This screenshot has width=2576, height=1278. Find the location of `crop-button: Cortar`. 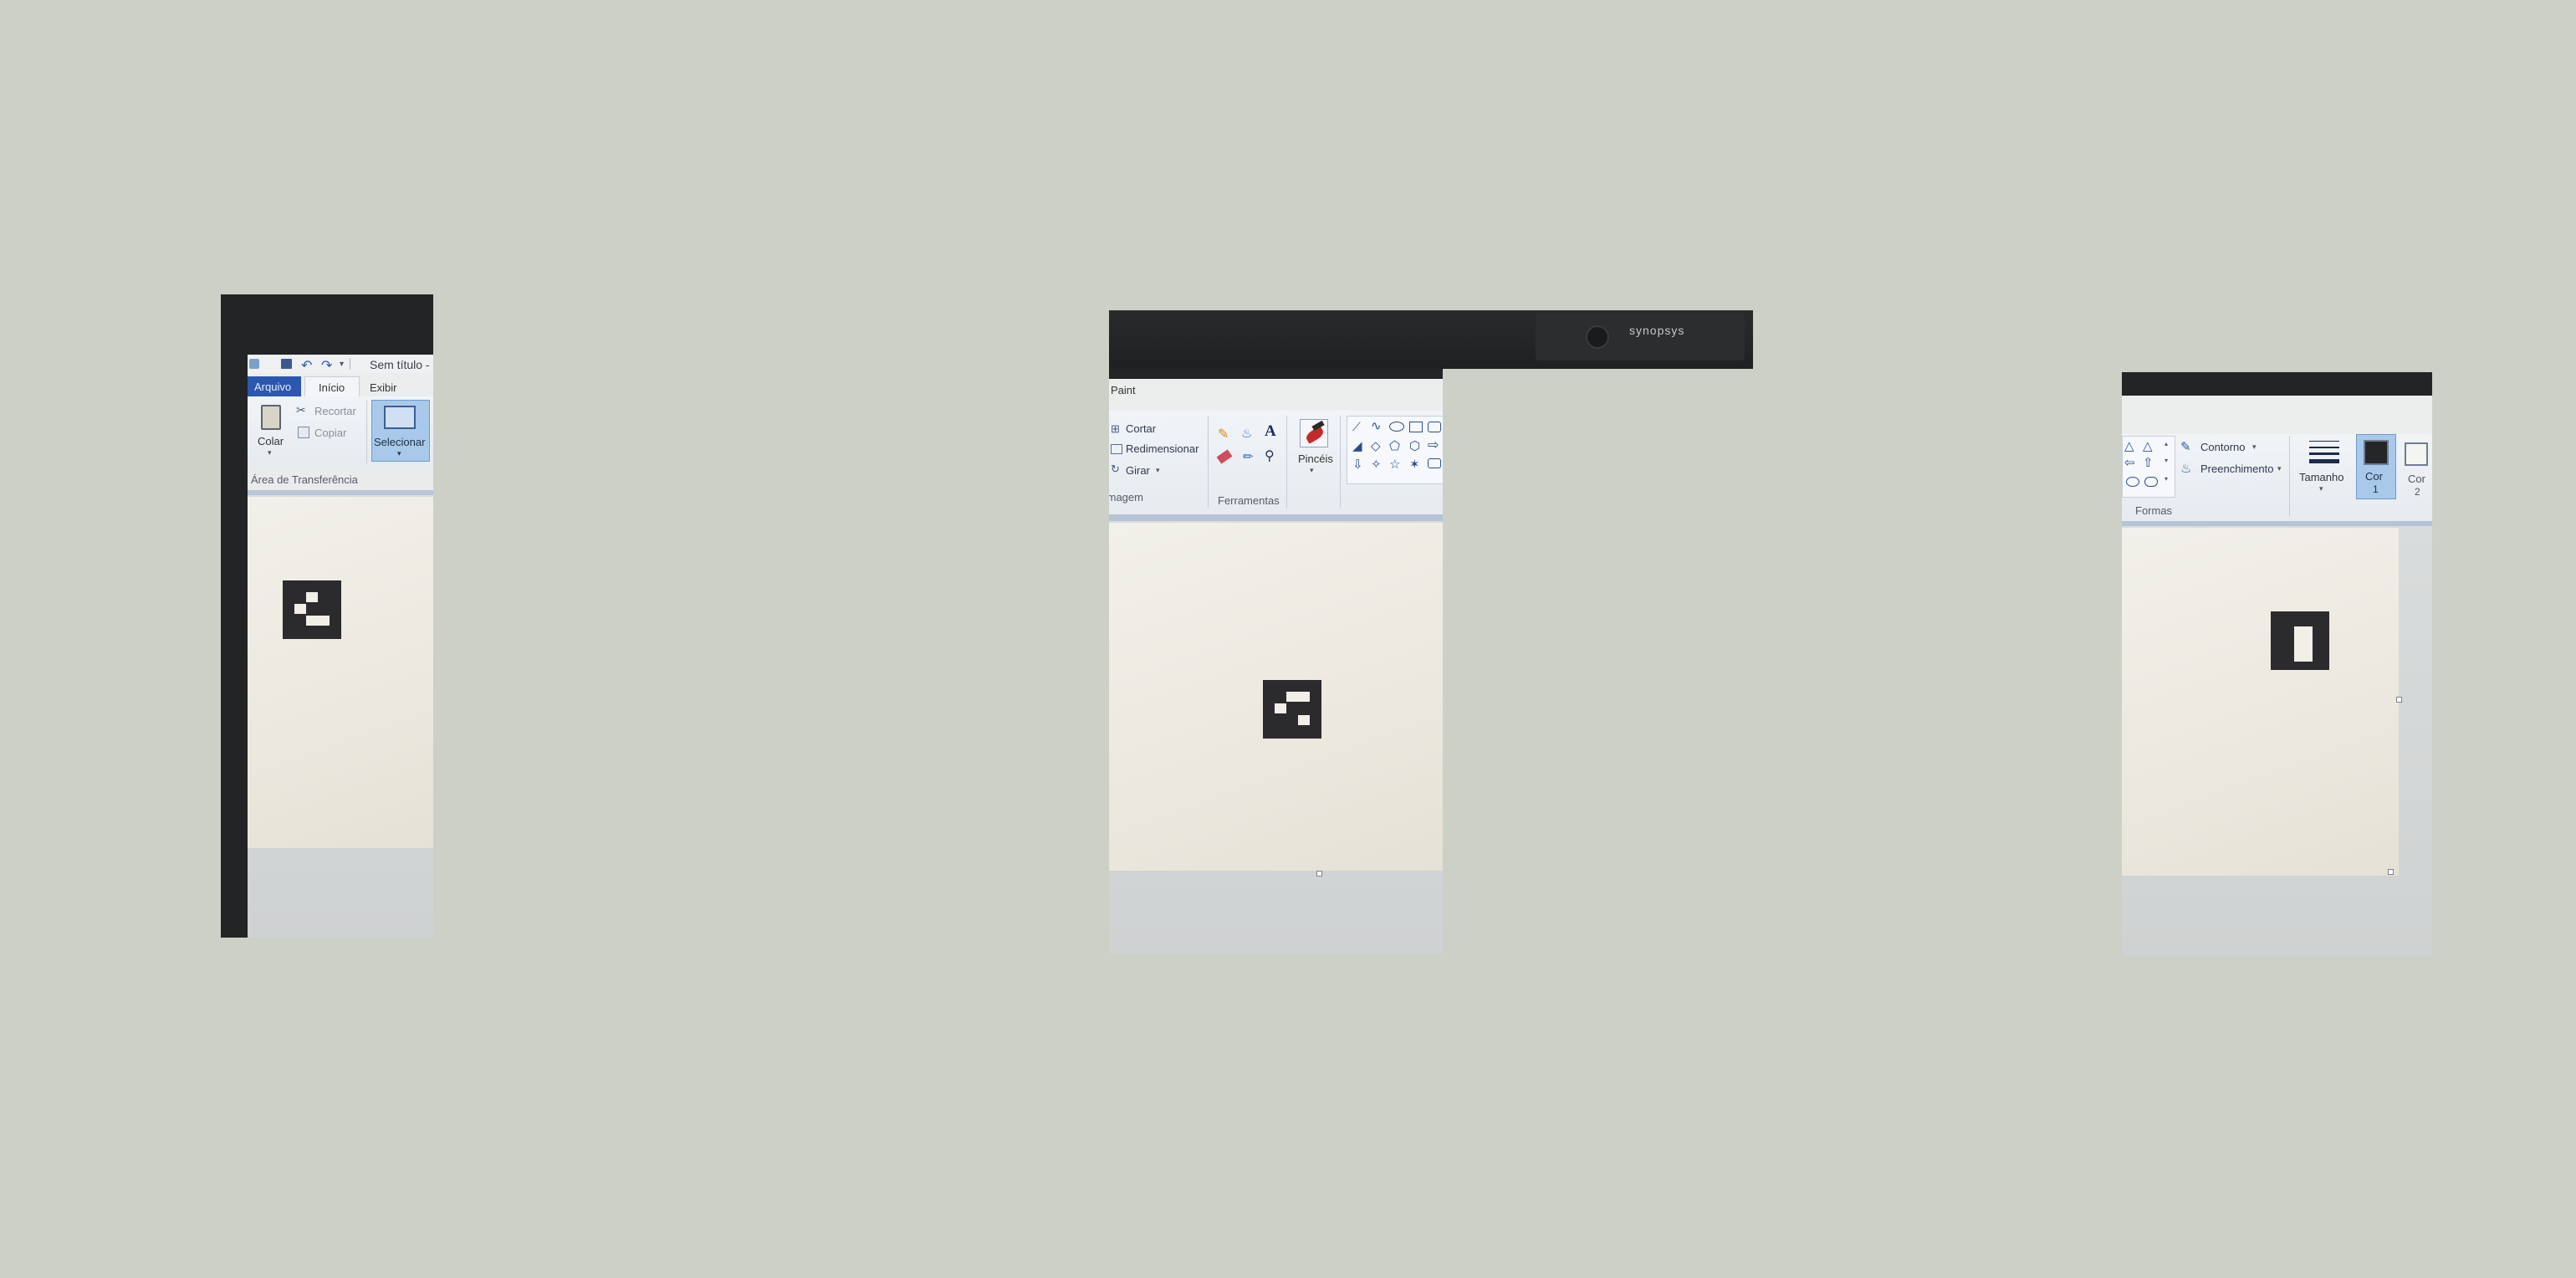

crop-button: Cortar is located at coordinates (1141, 428).